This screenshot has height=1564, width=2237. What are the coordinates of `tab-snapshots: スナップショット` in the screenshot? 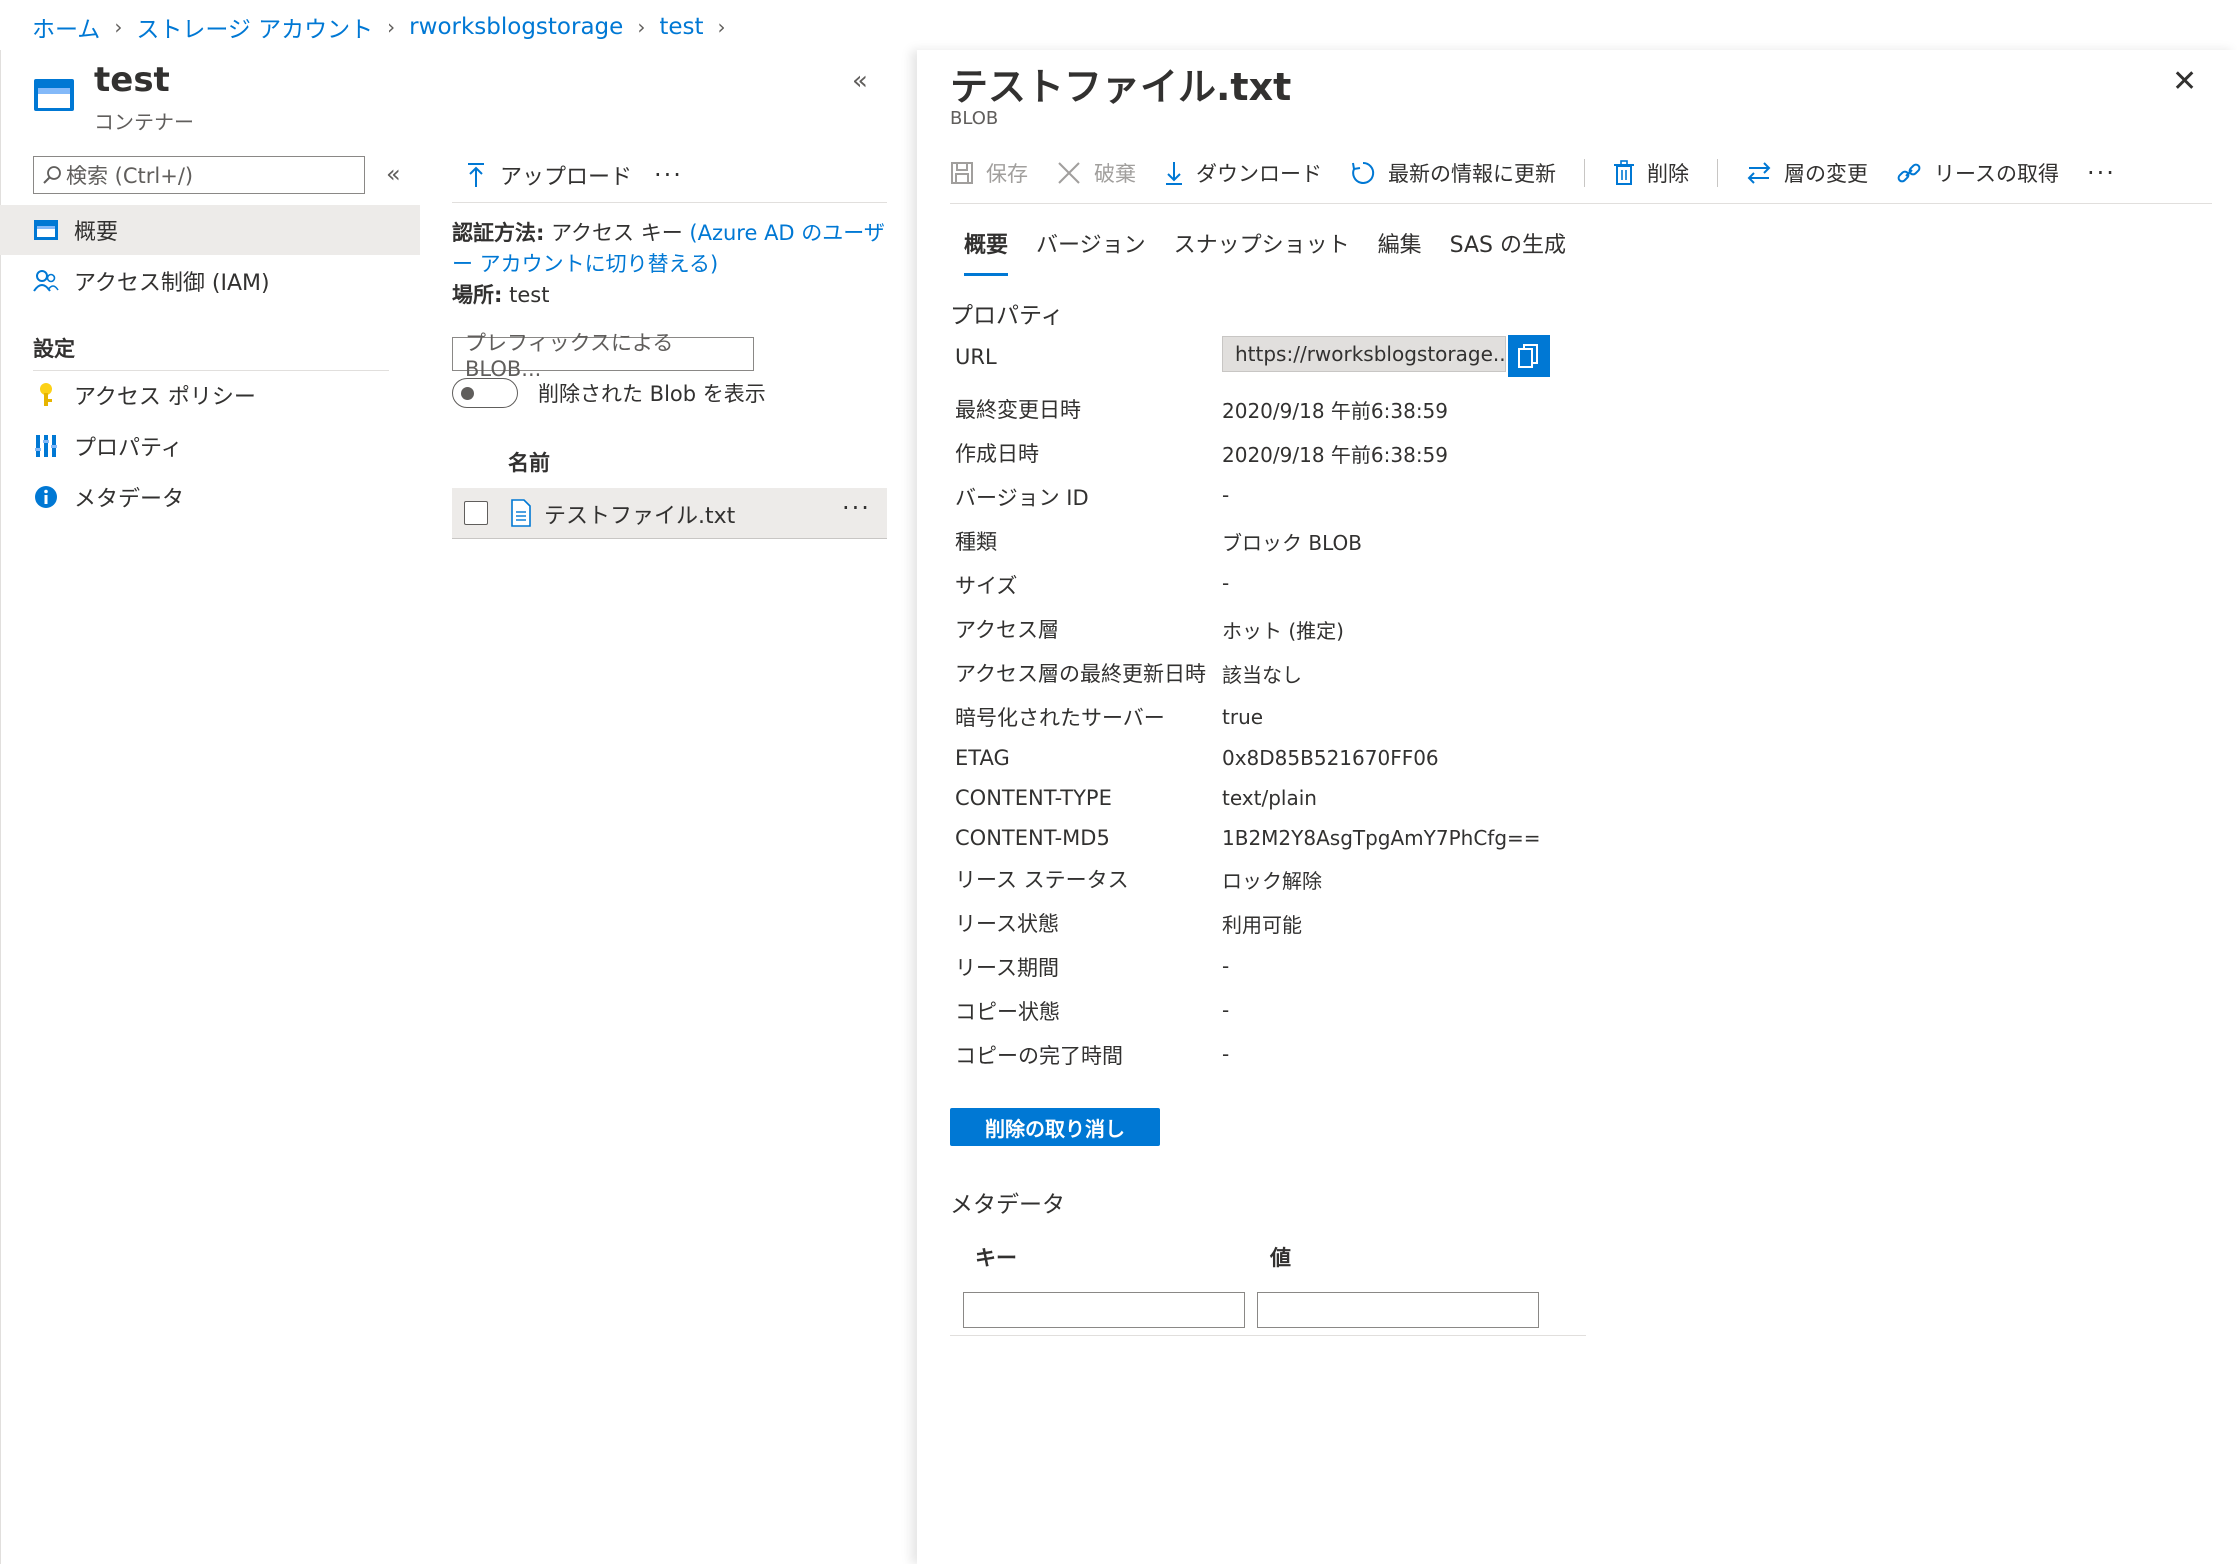 It's located at (1262, 252).